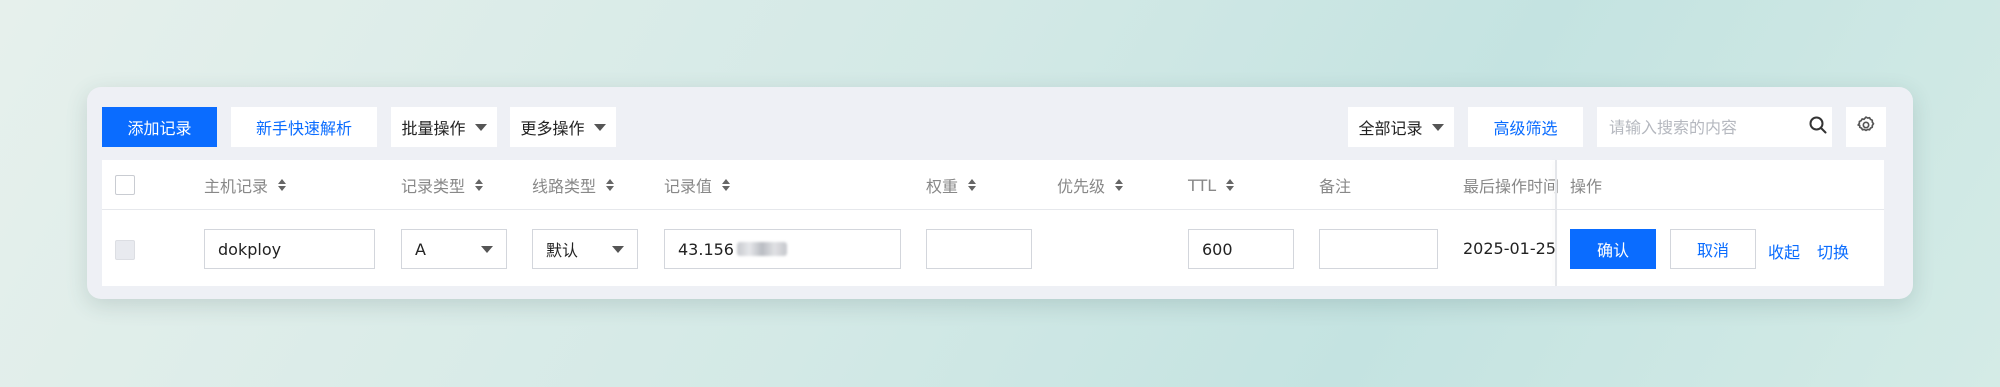 The image size is (2000, 387). I want to click on all-records-dropdown: 全部记录, so click(1401, 127).